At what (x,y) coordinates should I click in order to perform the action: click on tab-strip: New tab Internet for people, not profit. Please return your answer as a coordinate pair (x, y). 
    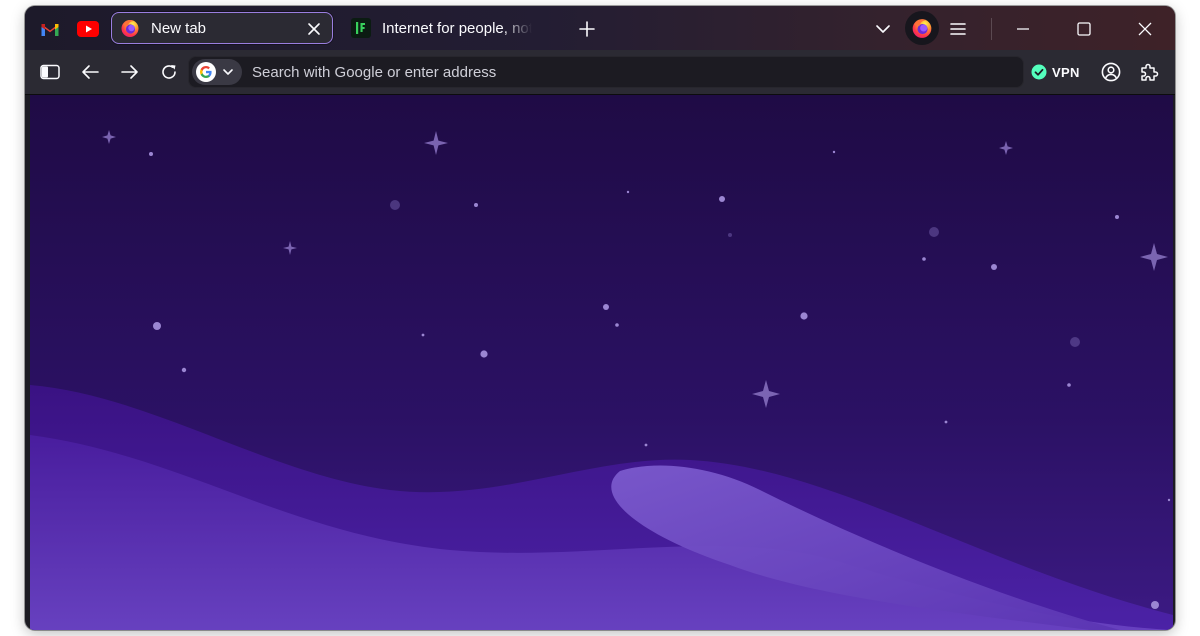
    Looking at the image, I should click on (600, 28).